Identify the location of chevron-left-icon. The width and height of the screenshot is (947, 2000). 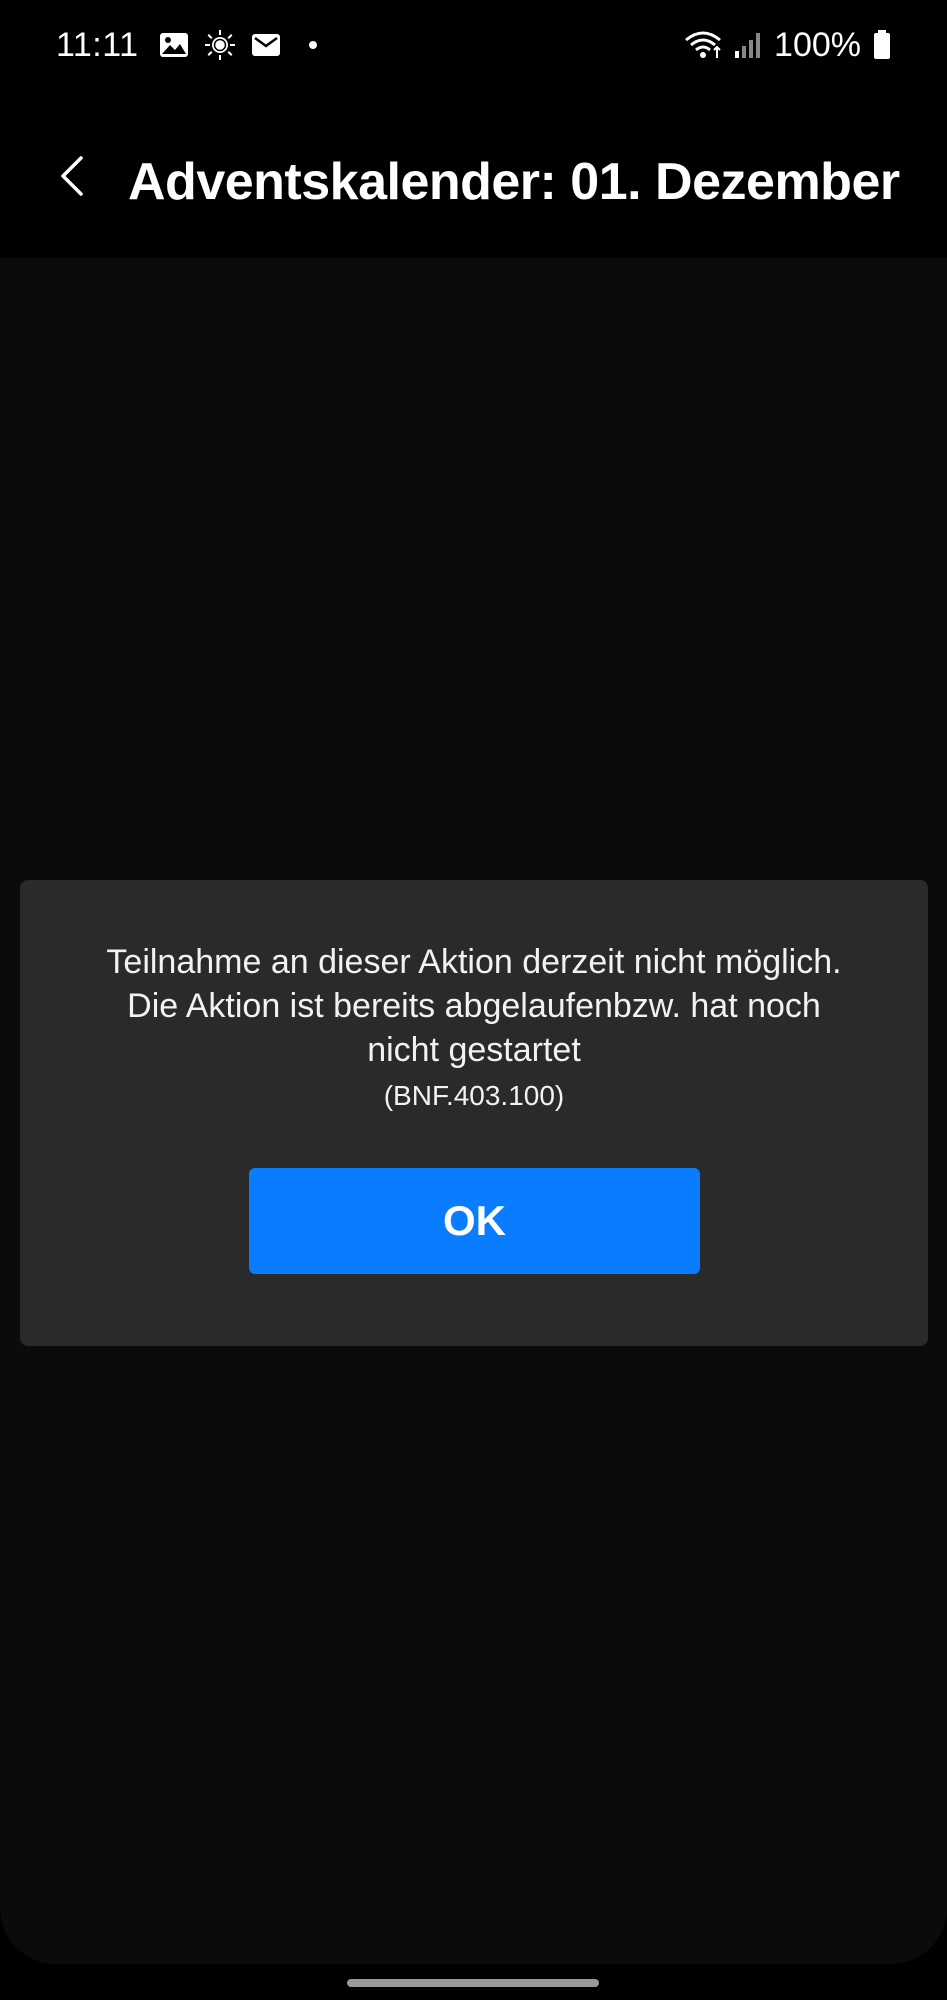
(72, 178).